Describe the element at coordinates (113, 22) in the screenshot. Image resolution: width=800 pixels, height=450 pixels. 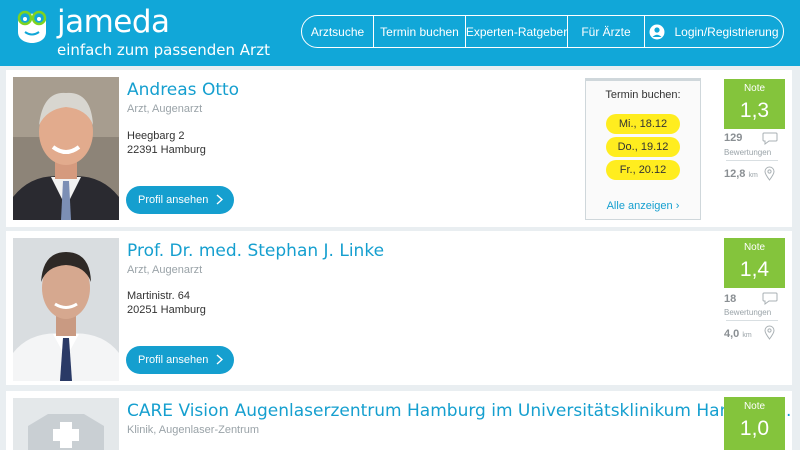
I see `brand-title: jameda` at that location.